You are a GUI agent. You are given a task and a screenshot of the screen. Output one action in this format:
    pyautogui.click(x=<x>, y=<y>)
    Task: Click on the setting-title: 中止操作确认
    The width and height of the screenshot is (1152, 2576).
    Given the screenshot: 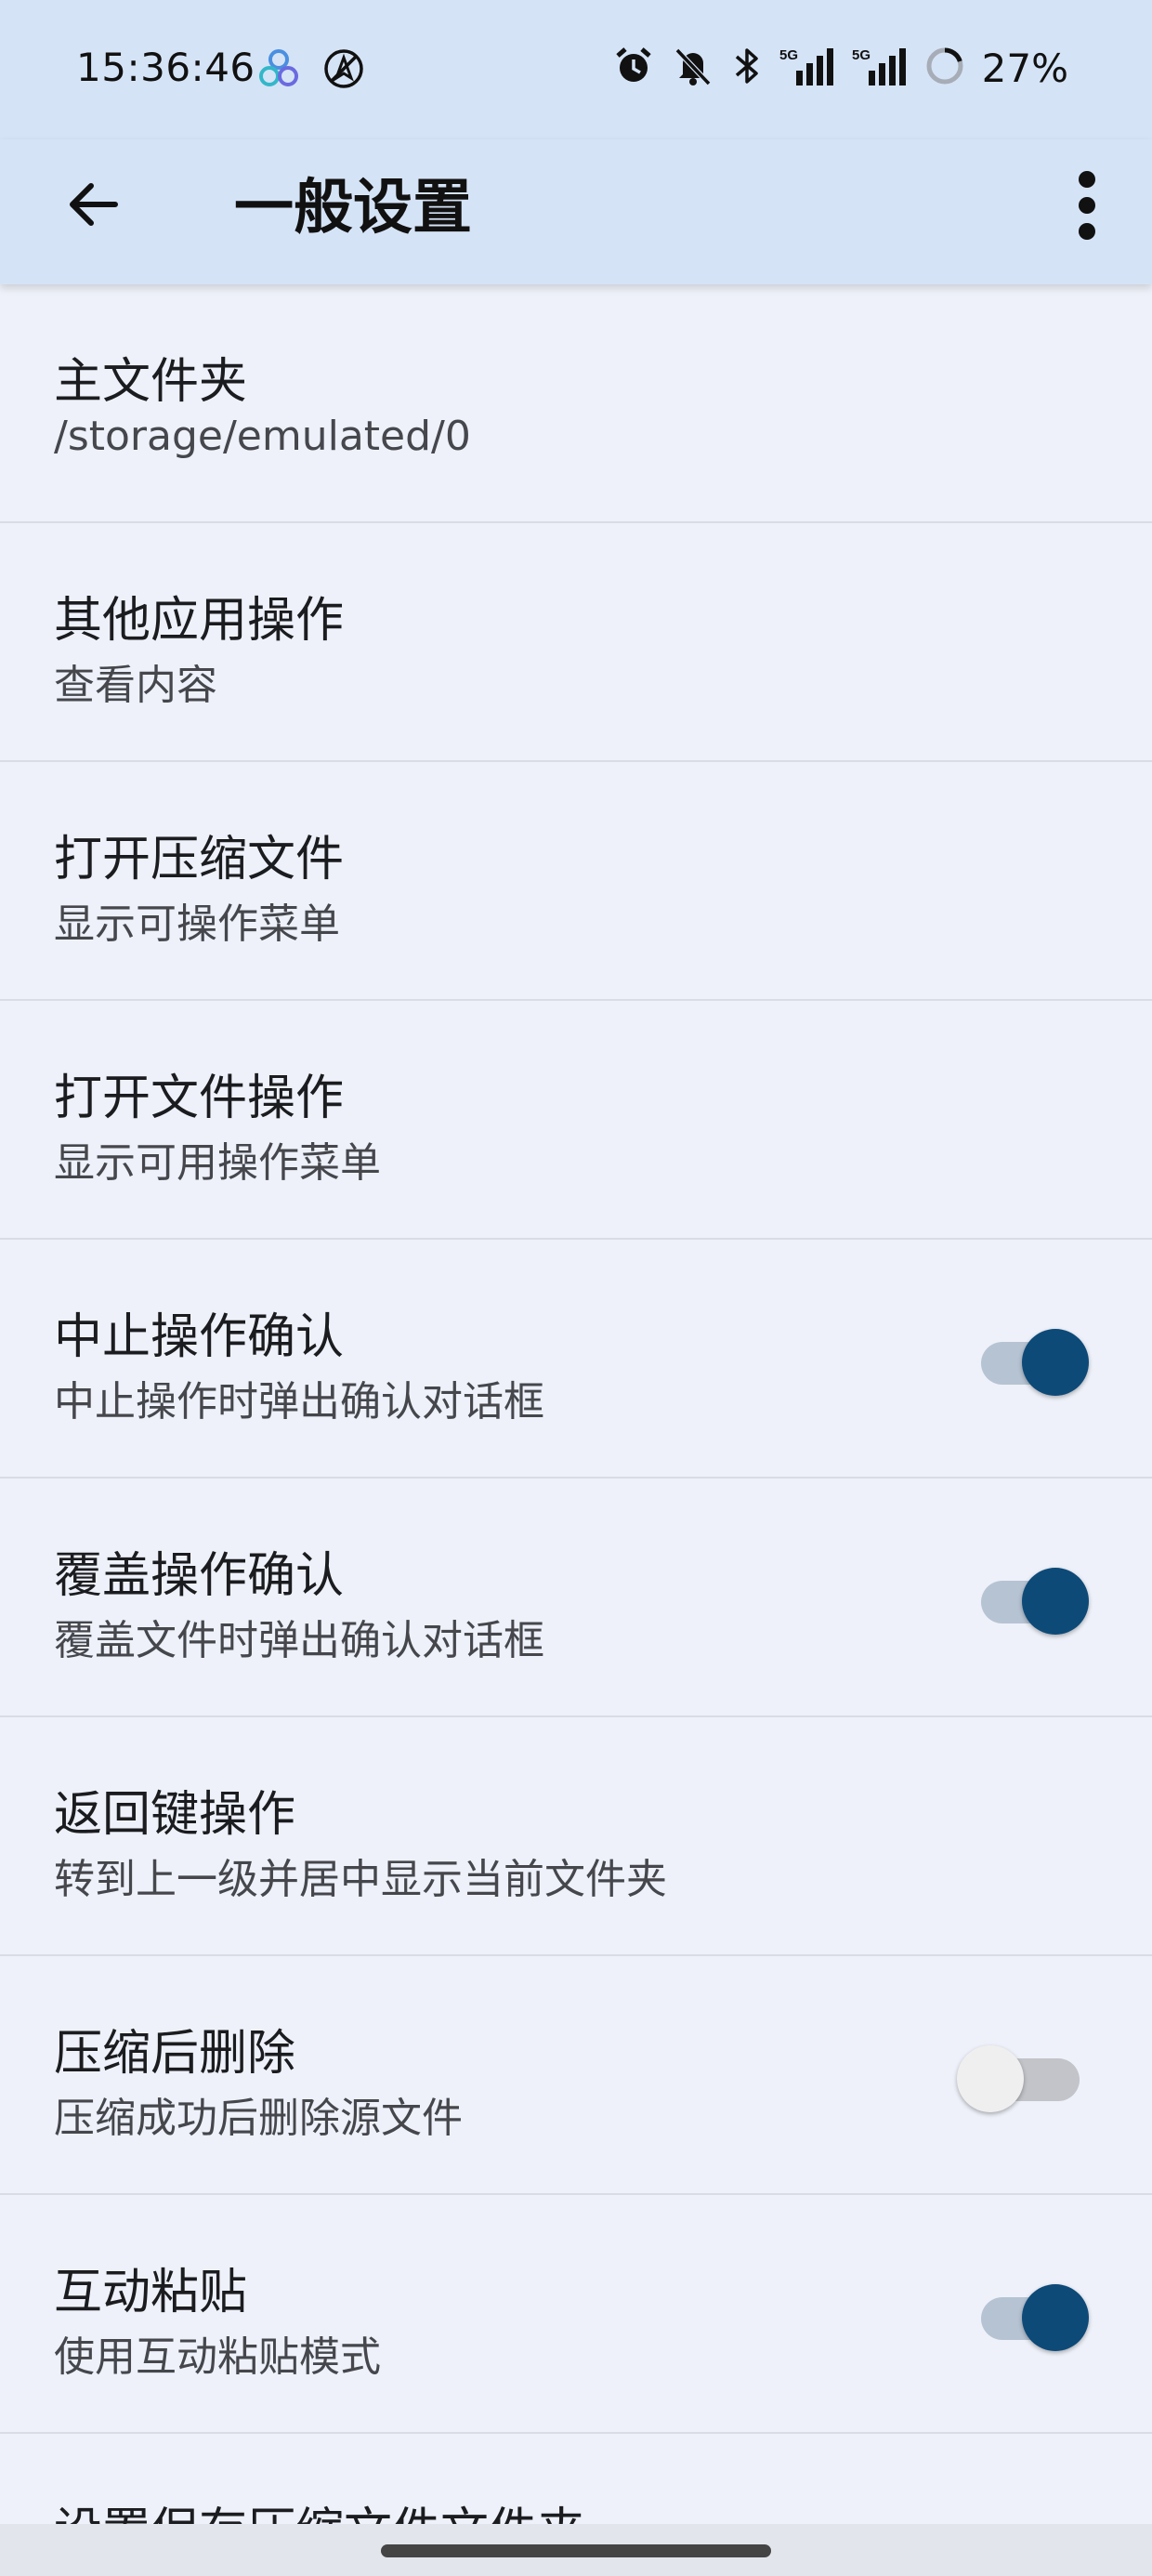 What is the action you would take?
    pyautogui.click(x=199, y=1337)
    